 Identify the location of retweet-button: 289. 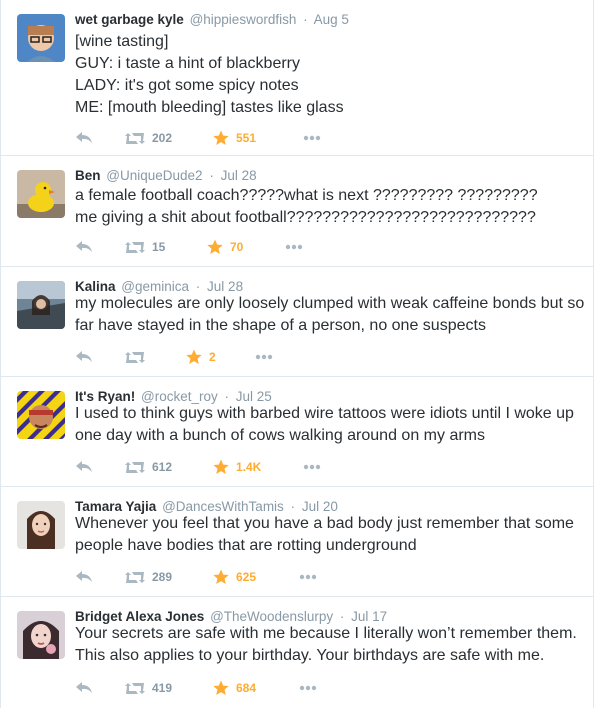
(148, 577).